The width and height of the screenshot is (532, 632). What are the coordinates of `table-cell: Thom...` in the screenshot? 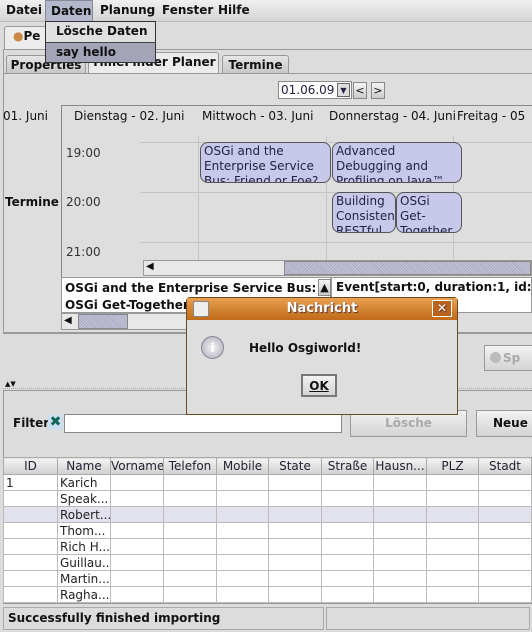 It's located at (84, 530).